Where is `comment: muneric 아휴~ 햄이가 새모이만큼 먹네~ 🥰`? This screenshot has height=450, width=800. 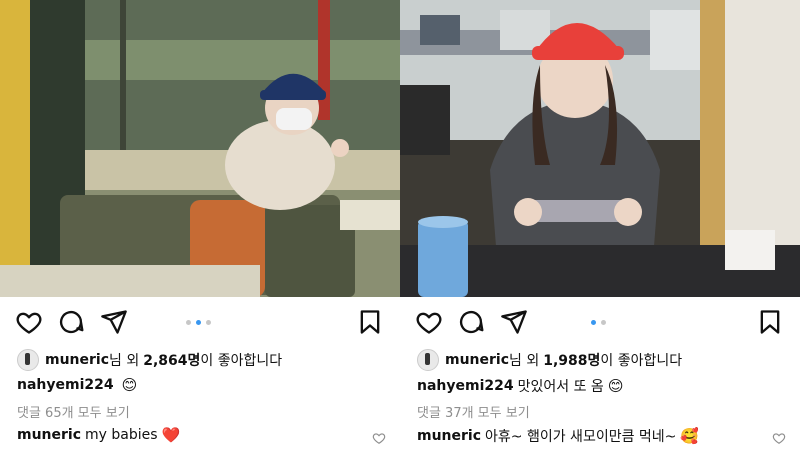
comment: muneric 아휴~ 햄이가 새모이만큼 먹네~ 🥰 is located at coordinates (558, 436).